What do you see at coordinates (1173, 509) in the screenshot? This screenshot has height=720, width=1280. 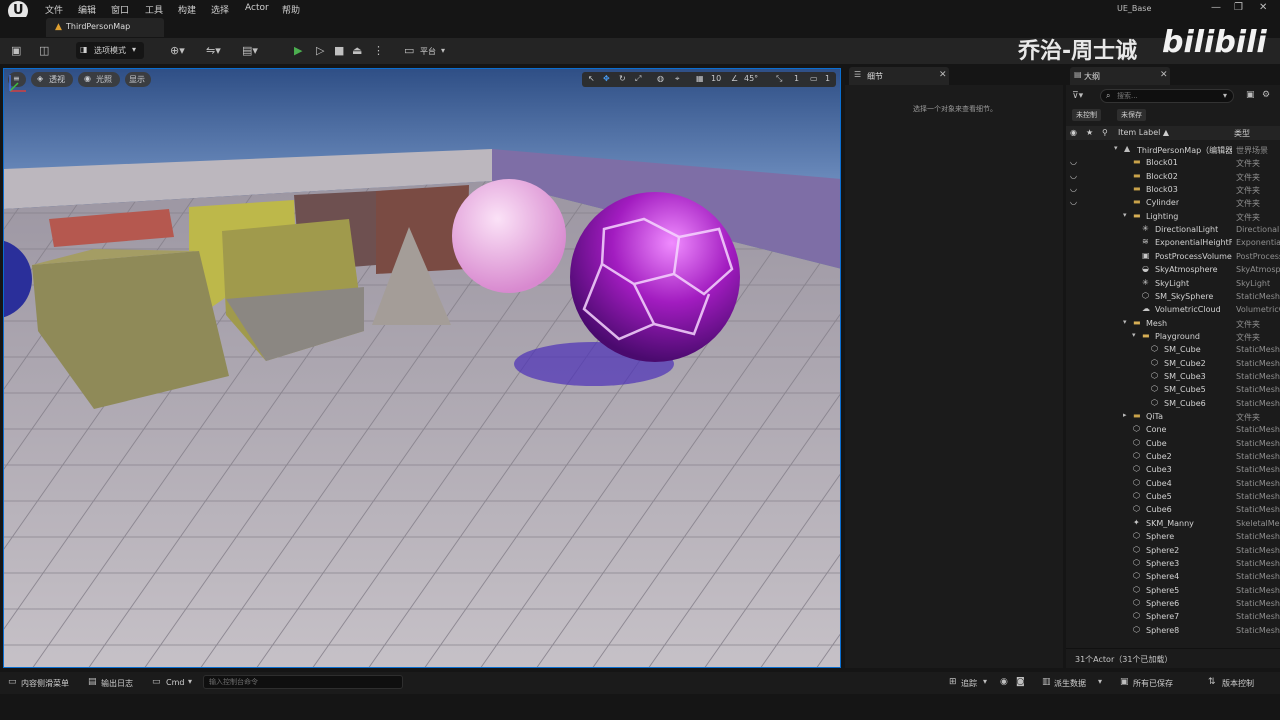 I see `outliner-row: ⬡ Cube6 StaticMeshActor` at bounding box center [1173, 509].